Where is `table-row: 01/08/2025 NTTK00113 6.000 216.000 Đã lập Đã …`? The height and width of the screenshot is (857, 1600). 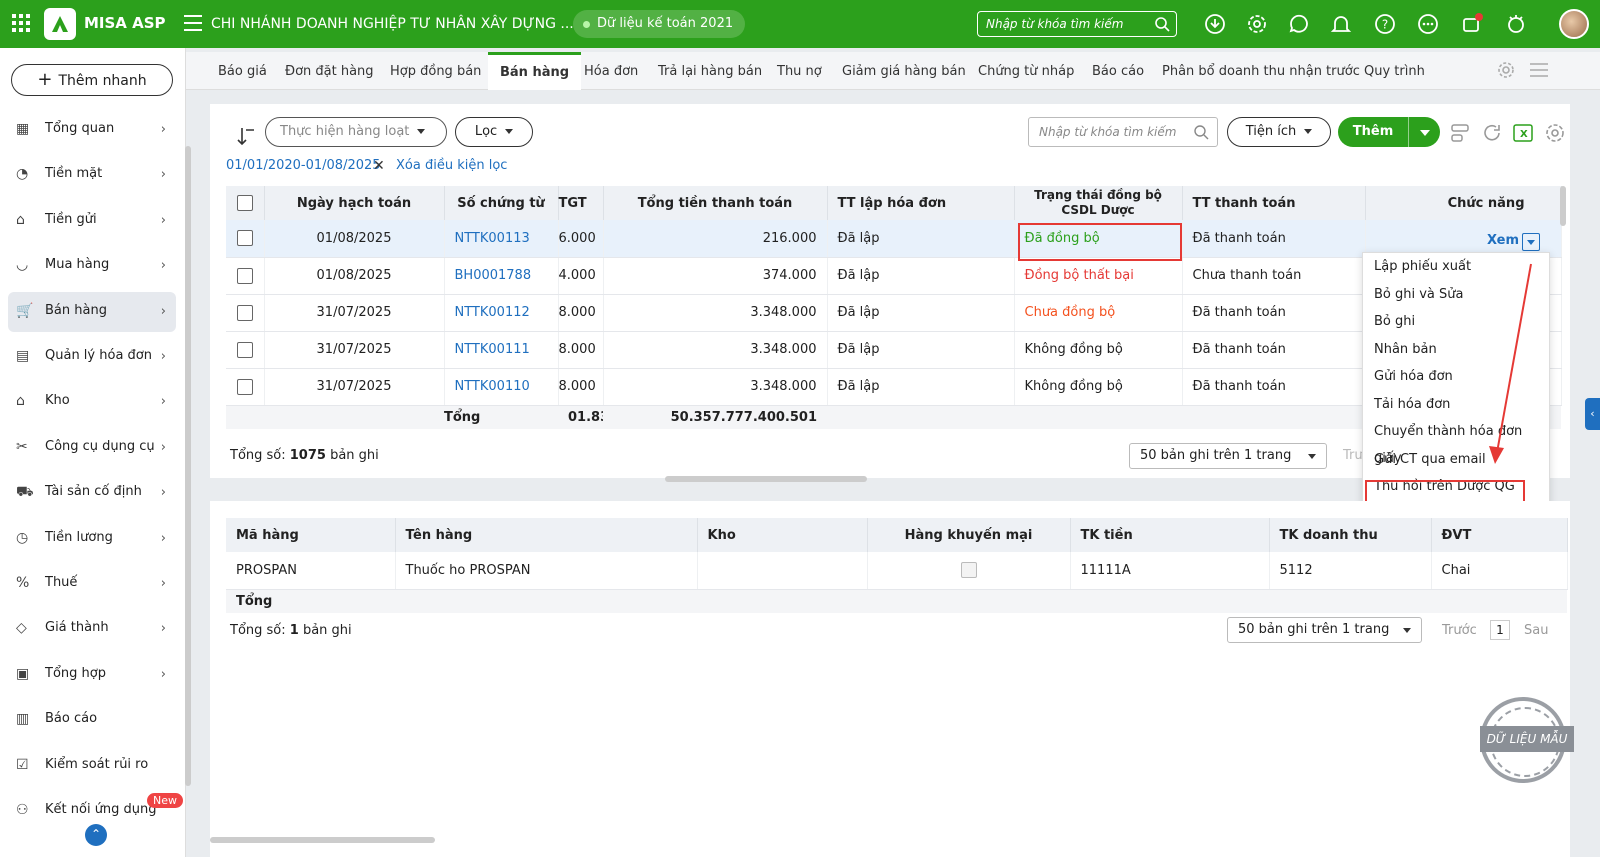 table-row: 01/08/2025 NTTK00113 6.000 216.000 Đã lập Đã … is located at coordinates (894, 239).